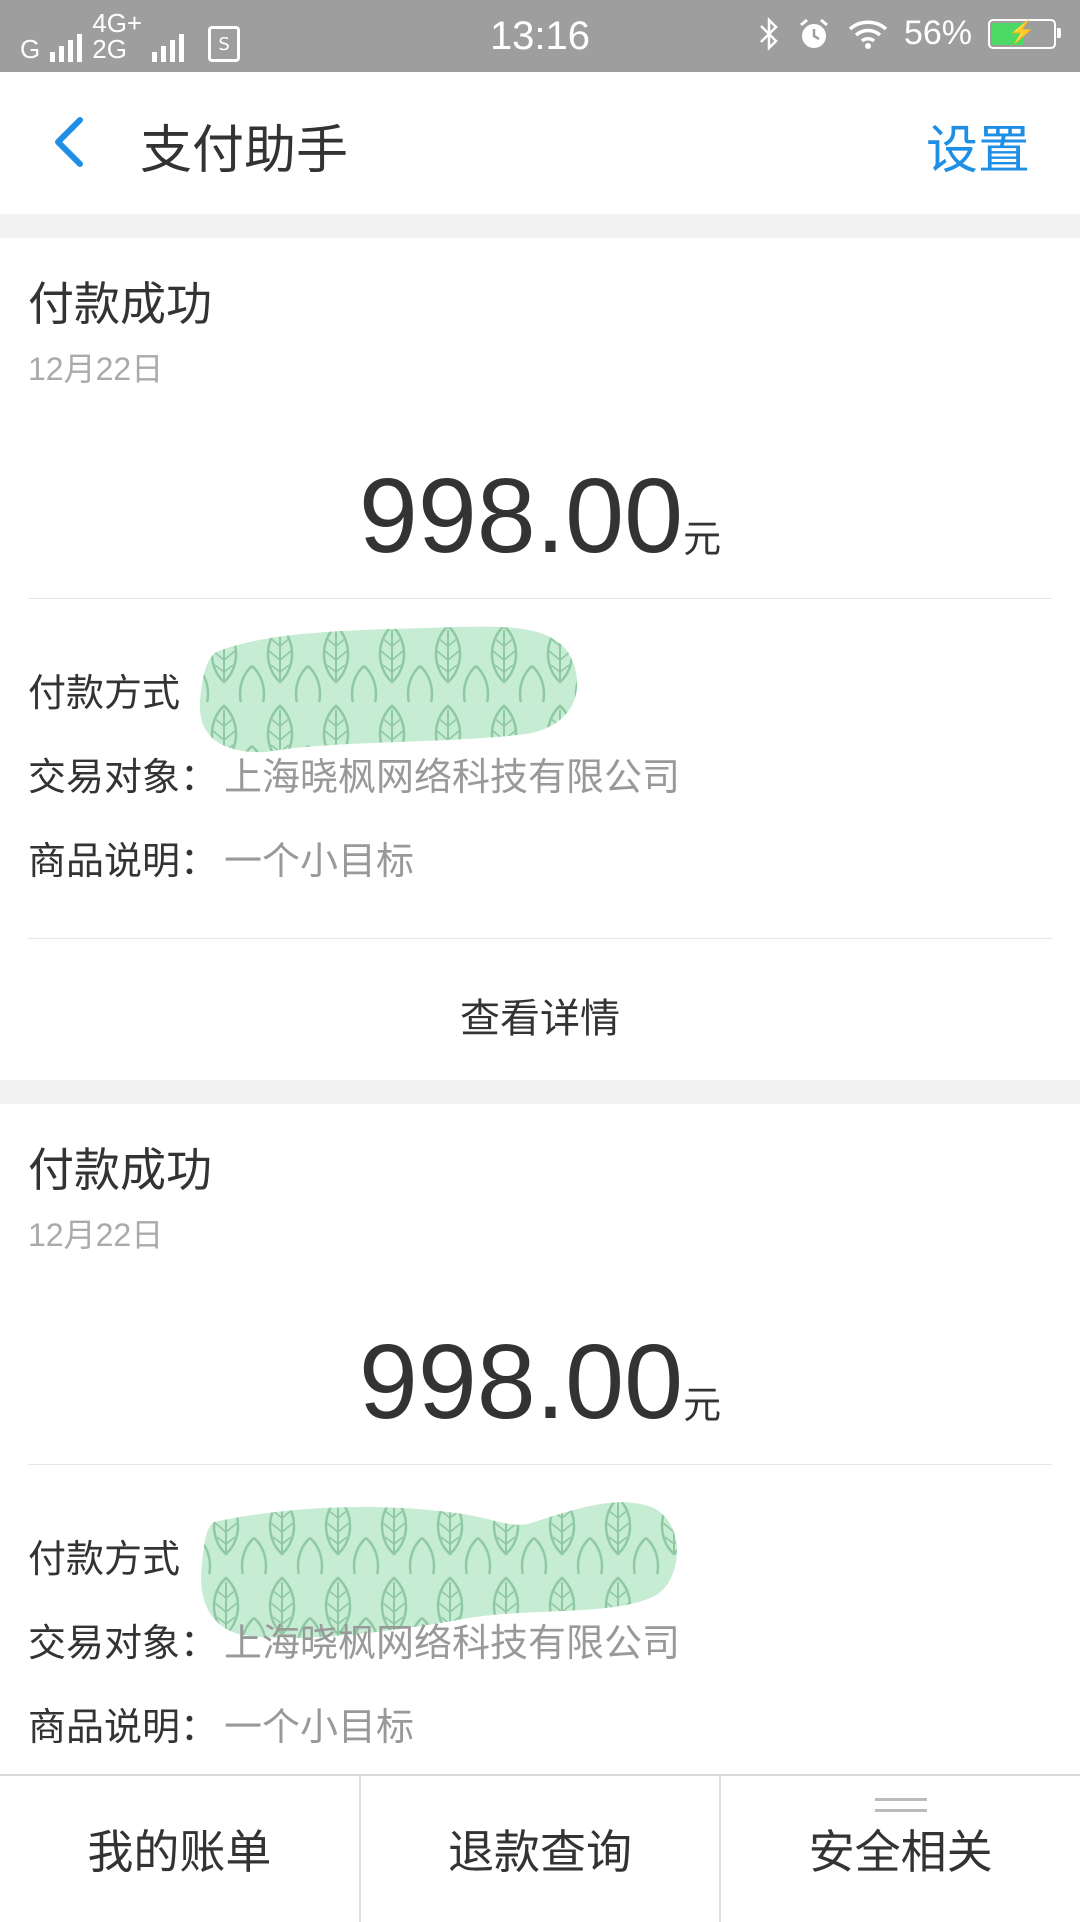 This screenshot has height=1922, width=1080. I want to click on tab-label: 安全相关, so click(900, 1852).